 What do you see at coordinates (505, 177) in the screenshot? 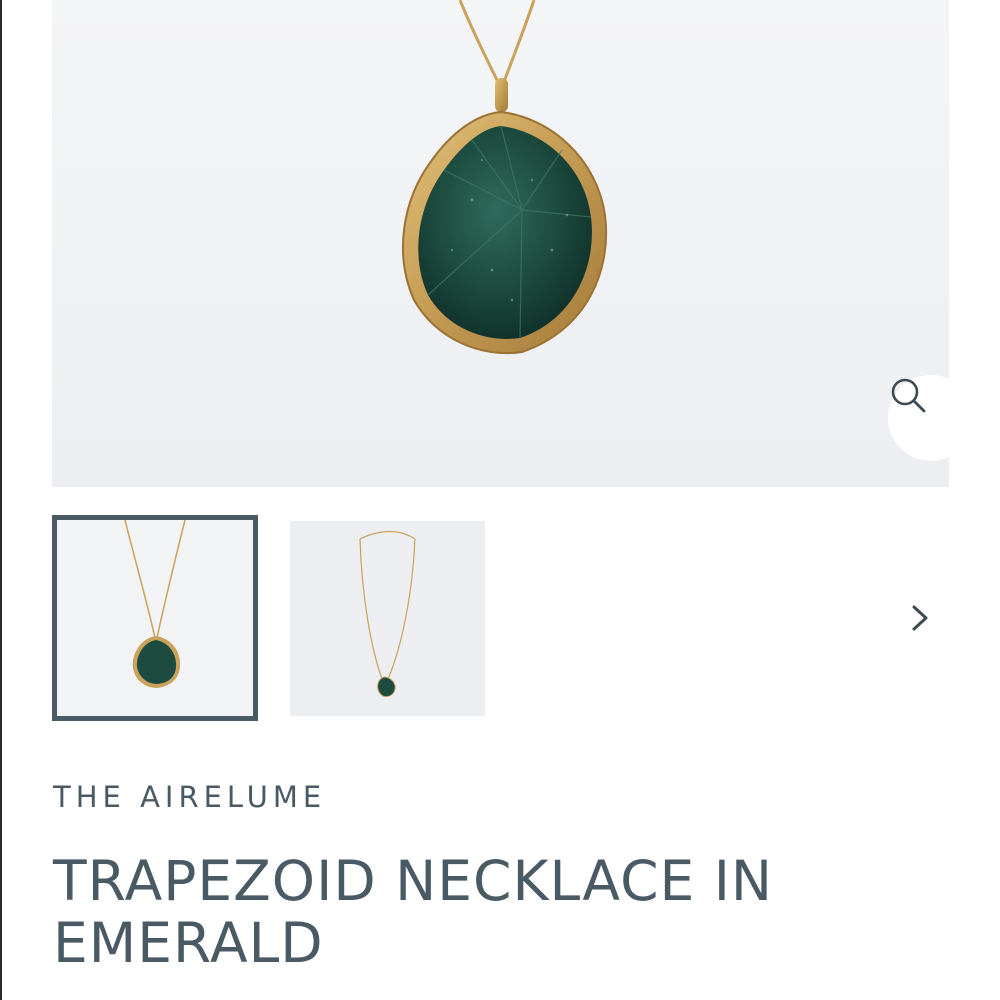
I see `pendant-illustration` at bounding box center [505, 177].